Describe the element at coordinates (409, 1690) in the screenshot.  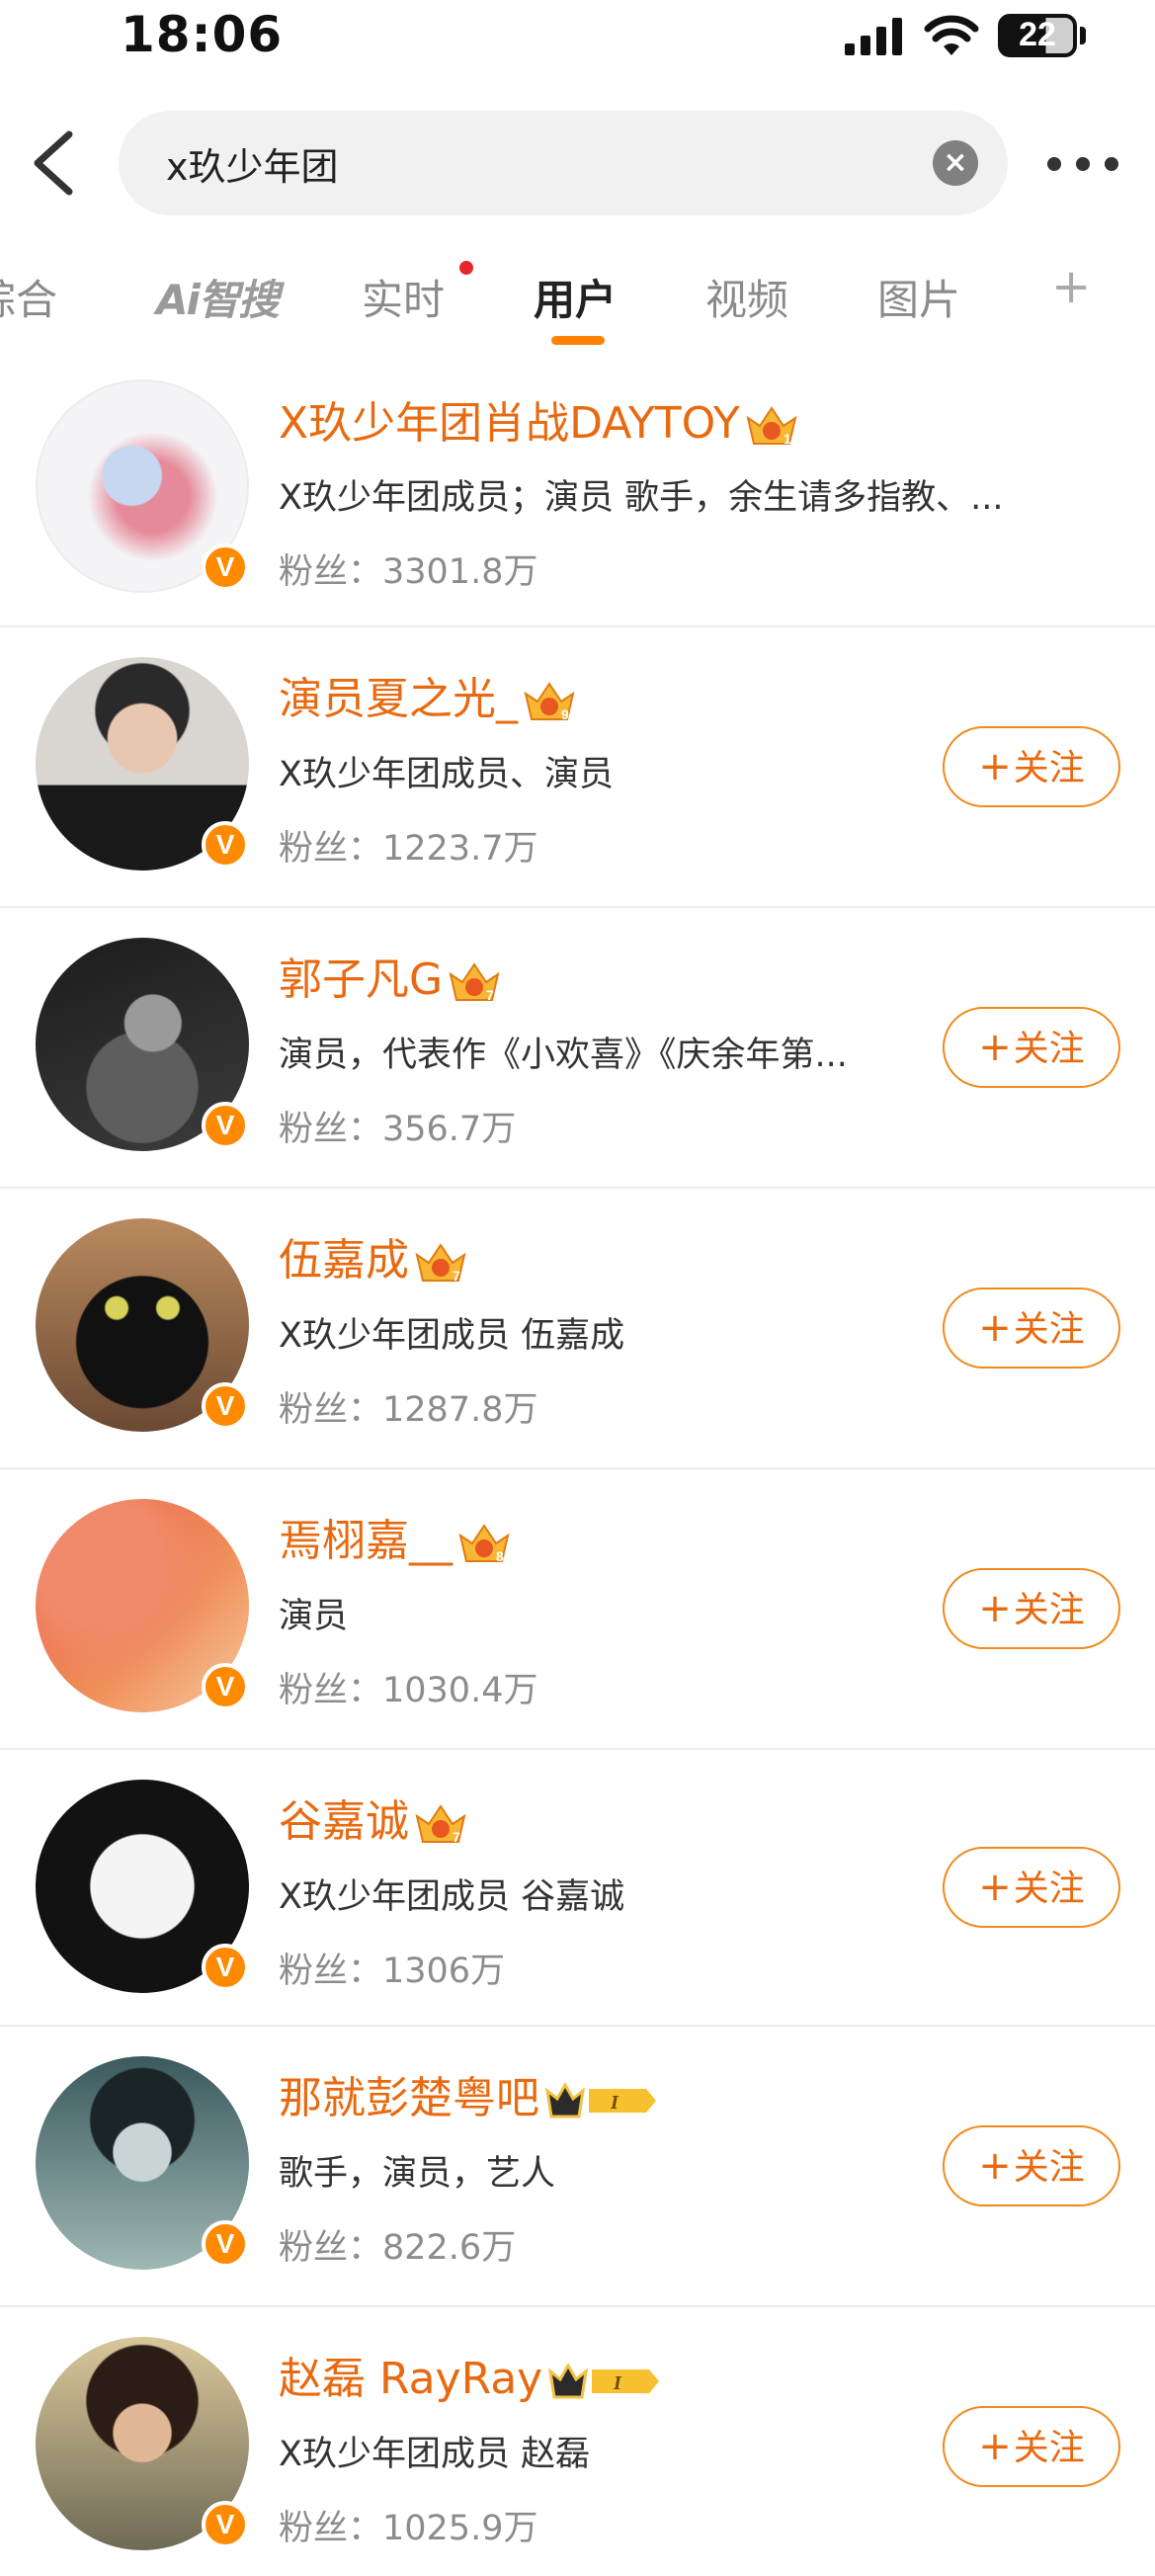
I see `user-fan-count: 粉丝：1030.4万` at that location.